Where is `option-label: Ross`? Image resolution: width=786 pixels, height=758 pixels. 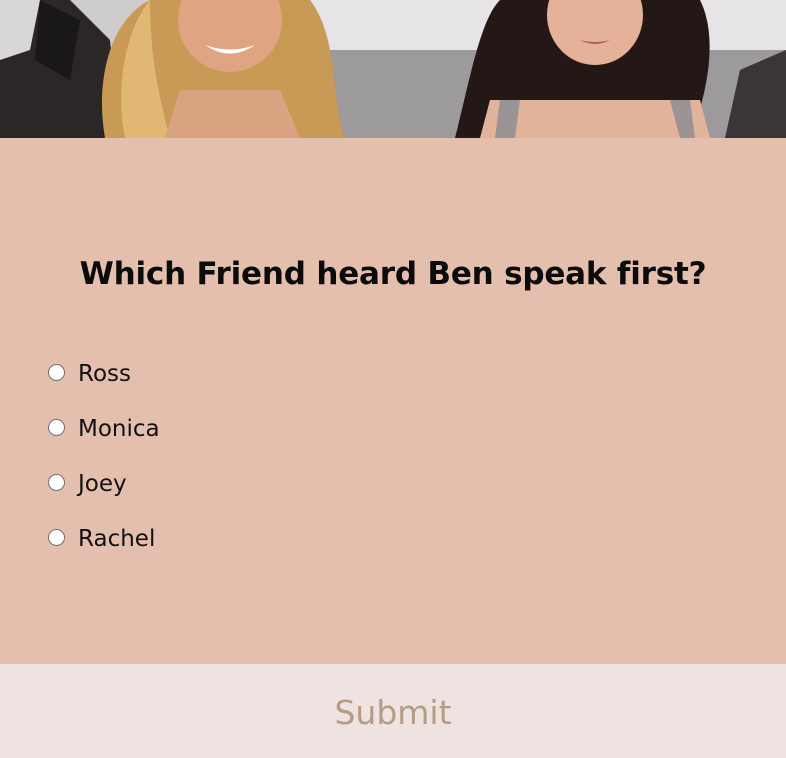
option-label: Ross is located at coordinates (104, 373).